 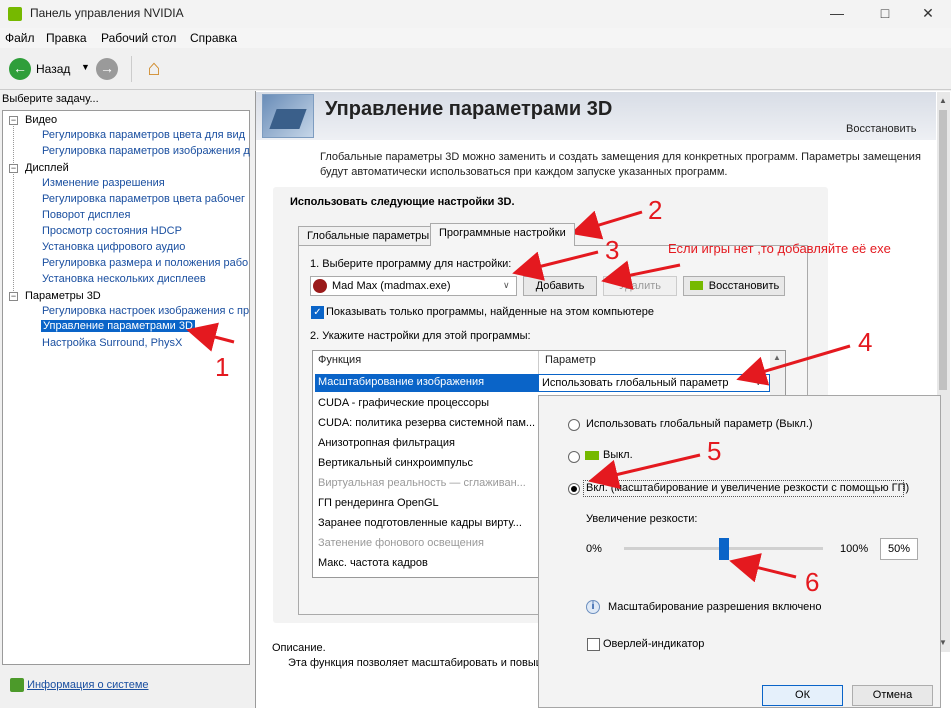 What do you see at coordinates (865, 342) in the screenshot?
I see `annotation-4: 4` at bounding box center [865, 342].